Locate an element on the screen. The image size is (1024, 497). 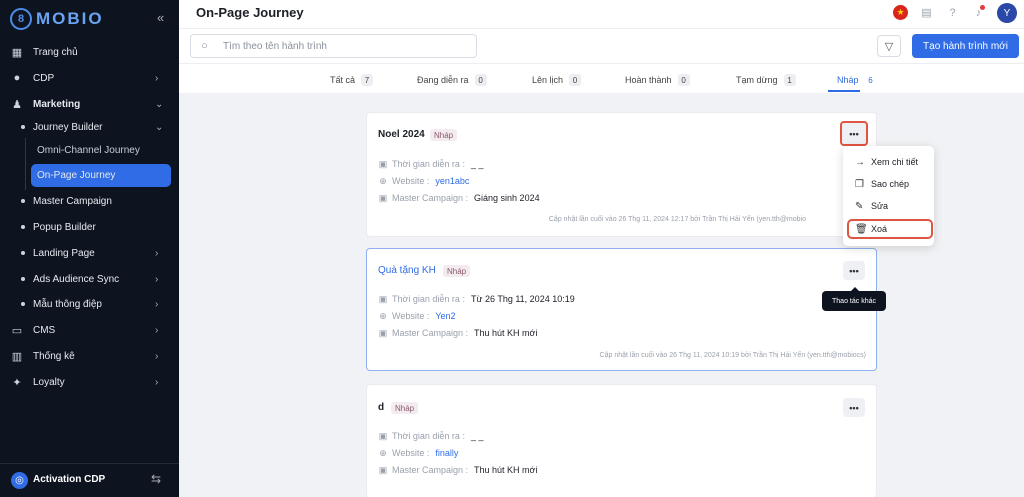
tab-all: Tất cả 7 is located at coordinates (352, 80).